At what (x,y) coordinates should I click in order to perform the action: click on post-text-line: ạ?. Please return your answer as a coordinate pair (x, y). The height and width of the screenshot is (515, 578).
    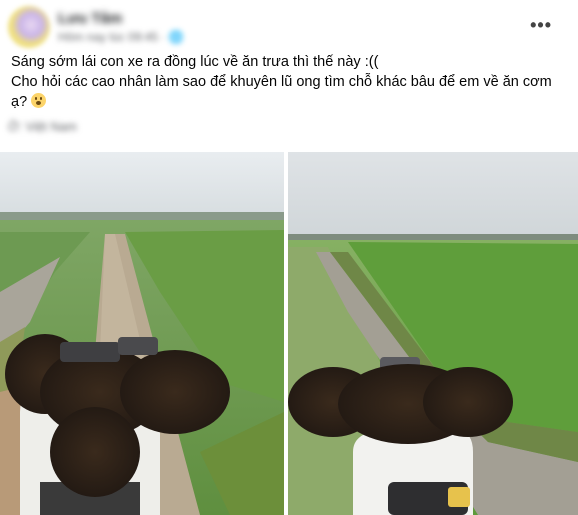
    Looking at the image, I should click on (289, 102).